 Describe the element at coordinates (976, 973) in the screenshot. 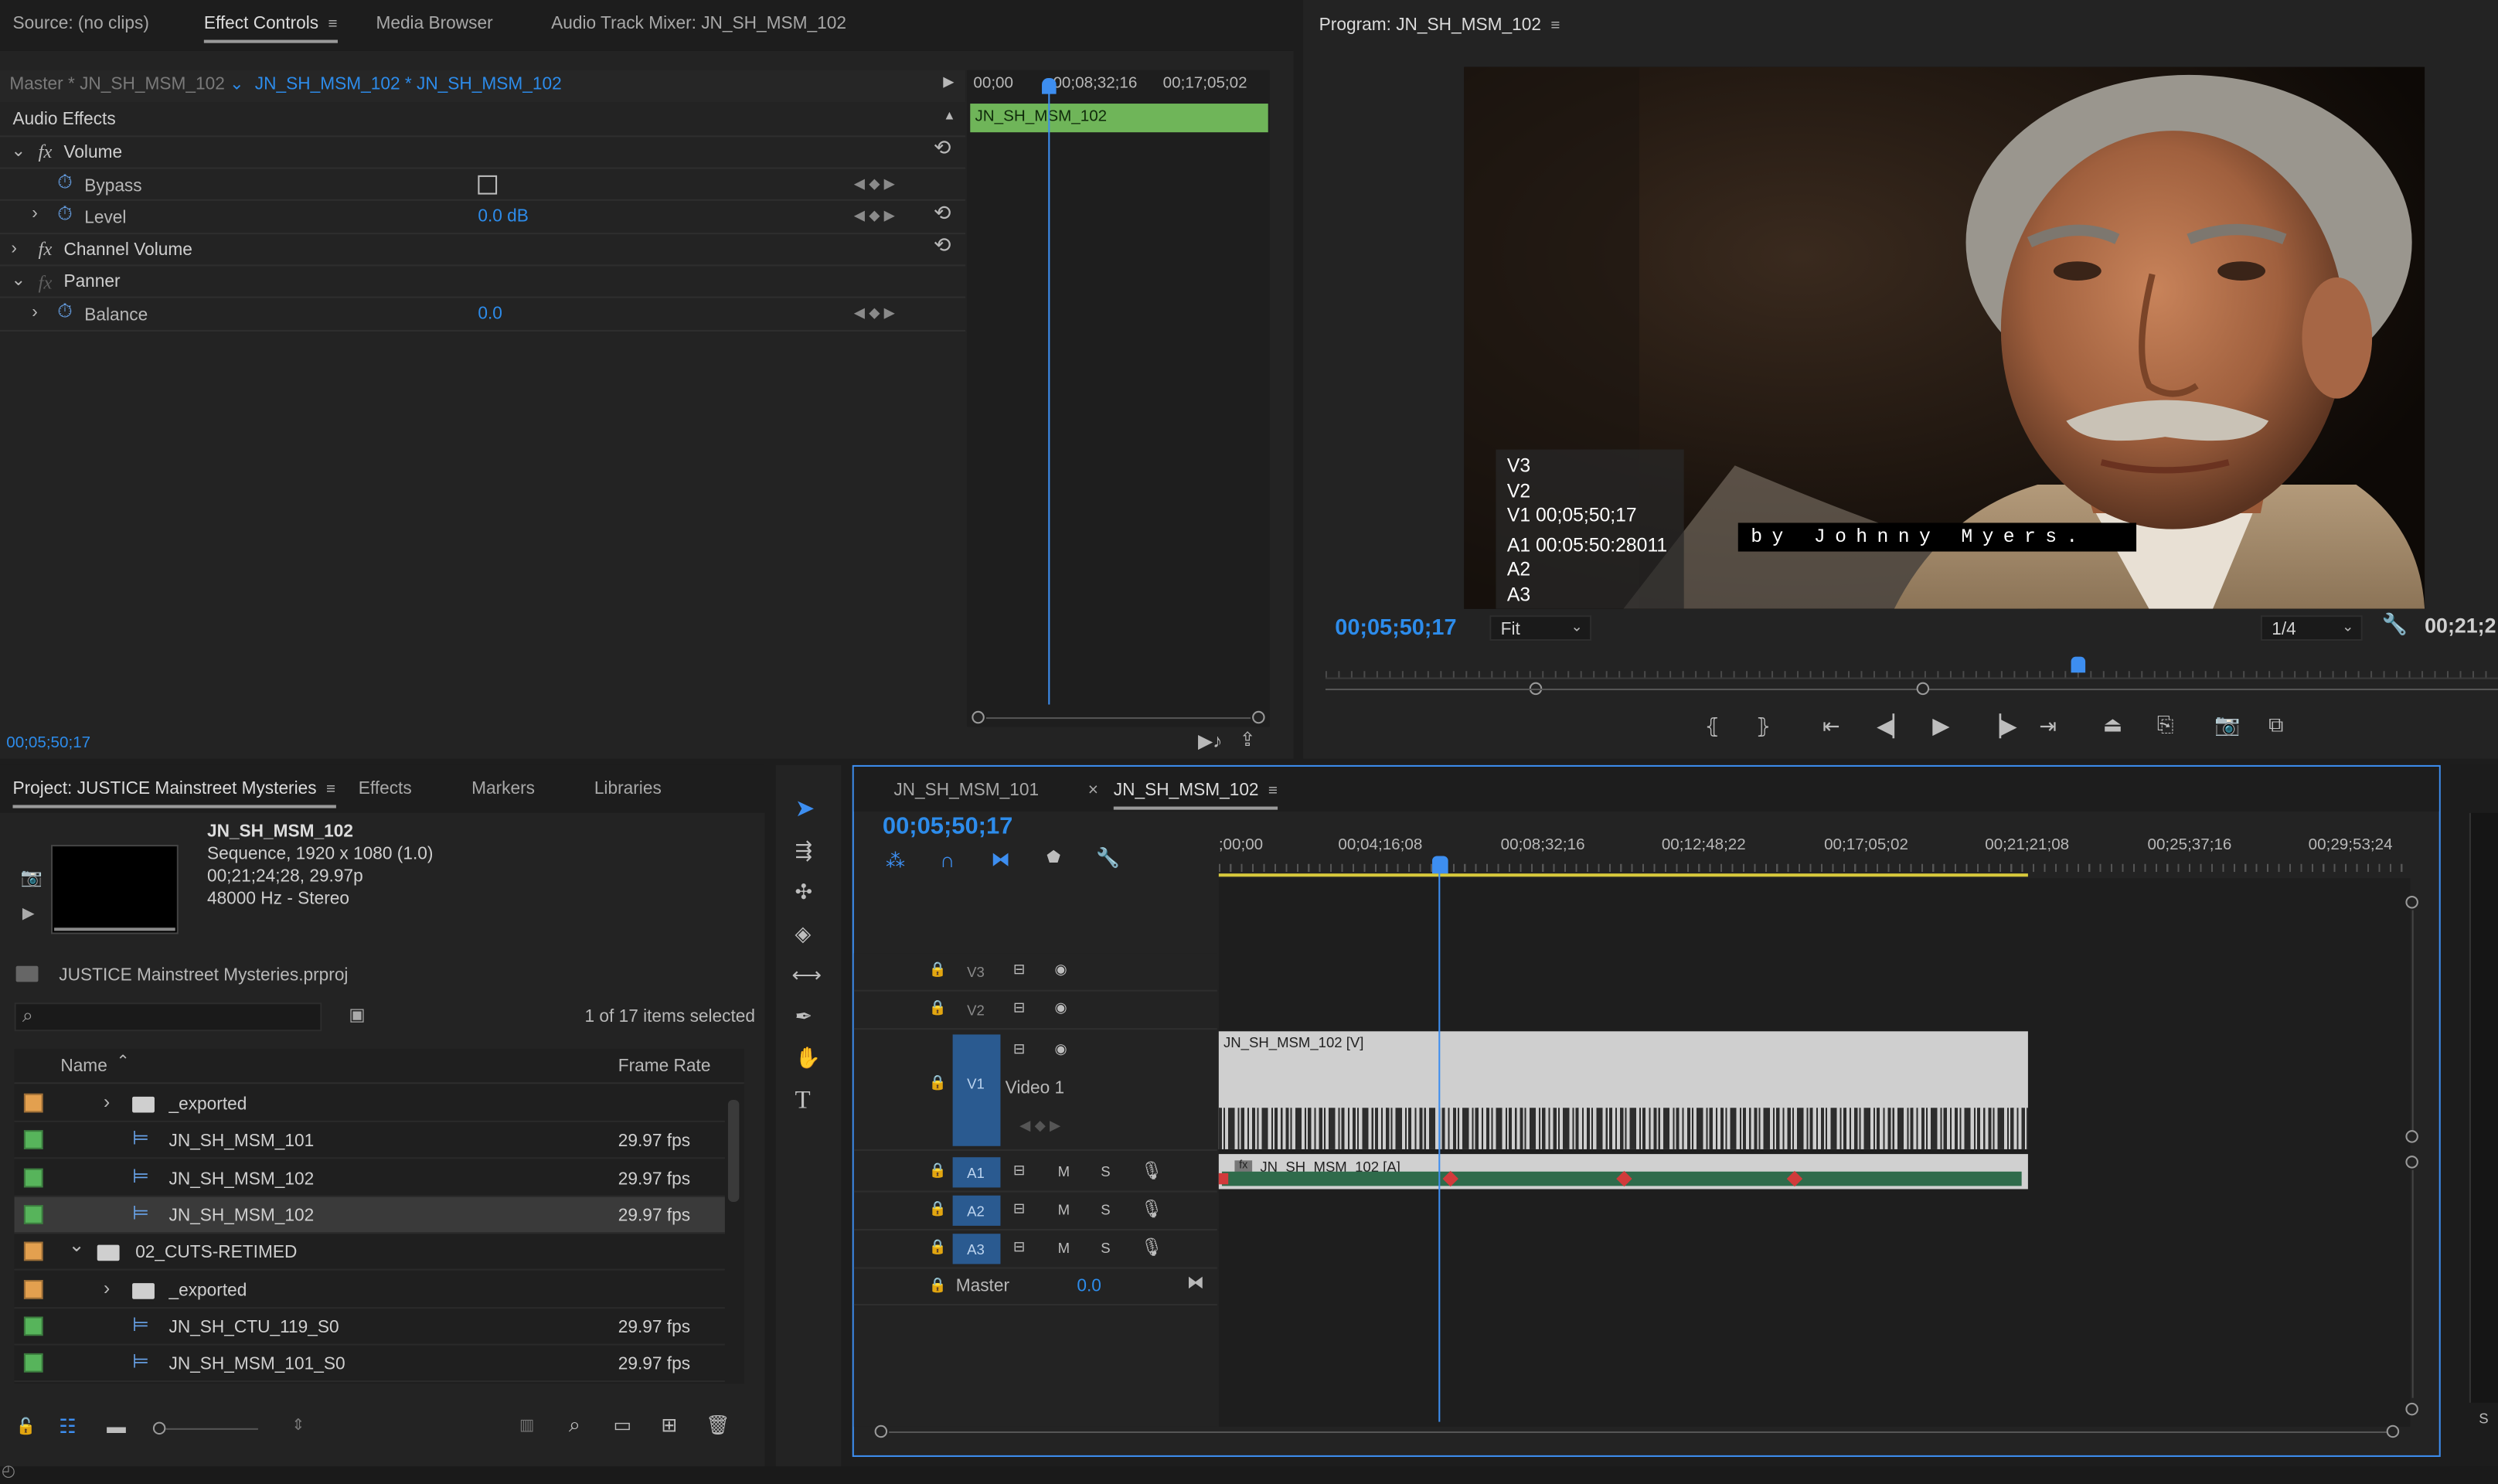

I see `track-label: V3` at that location.